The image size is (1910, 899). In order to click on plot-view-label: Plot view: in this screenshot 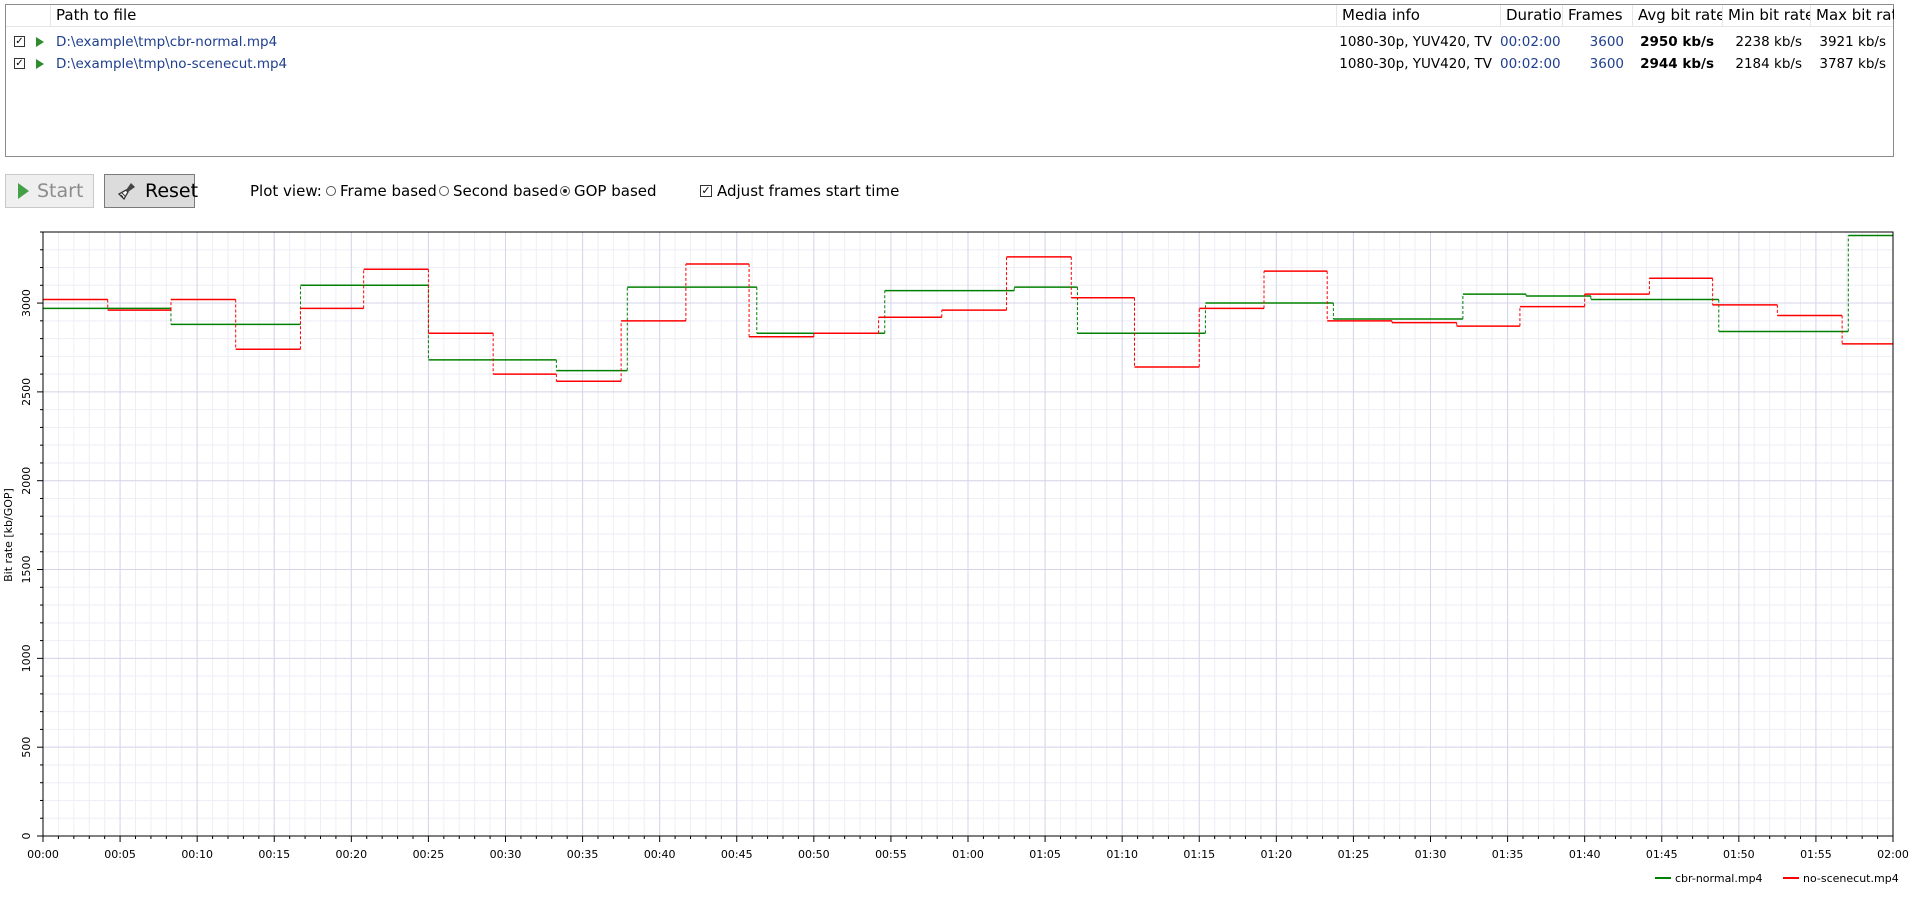, I will do `click(286, 191)`.